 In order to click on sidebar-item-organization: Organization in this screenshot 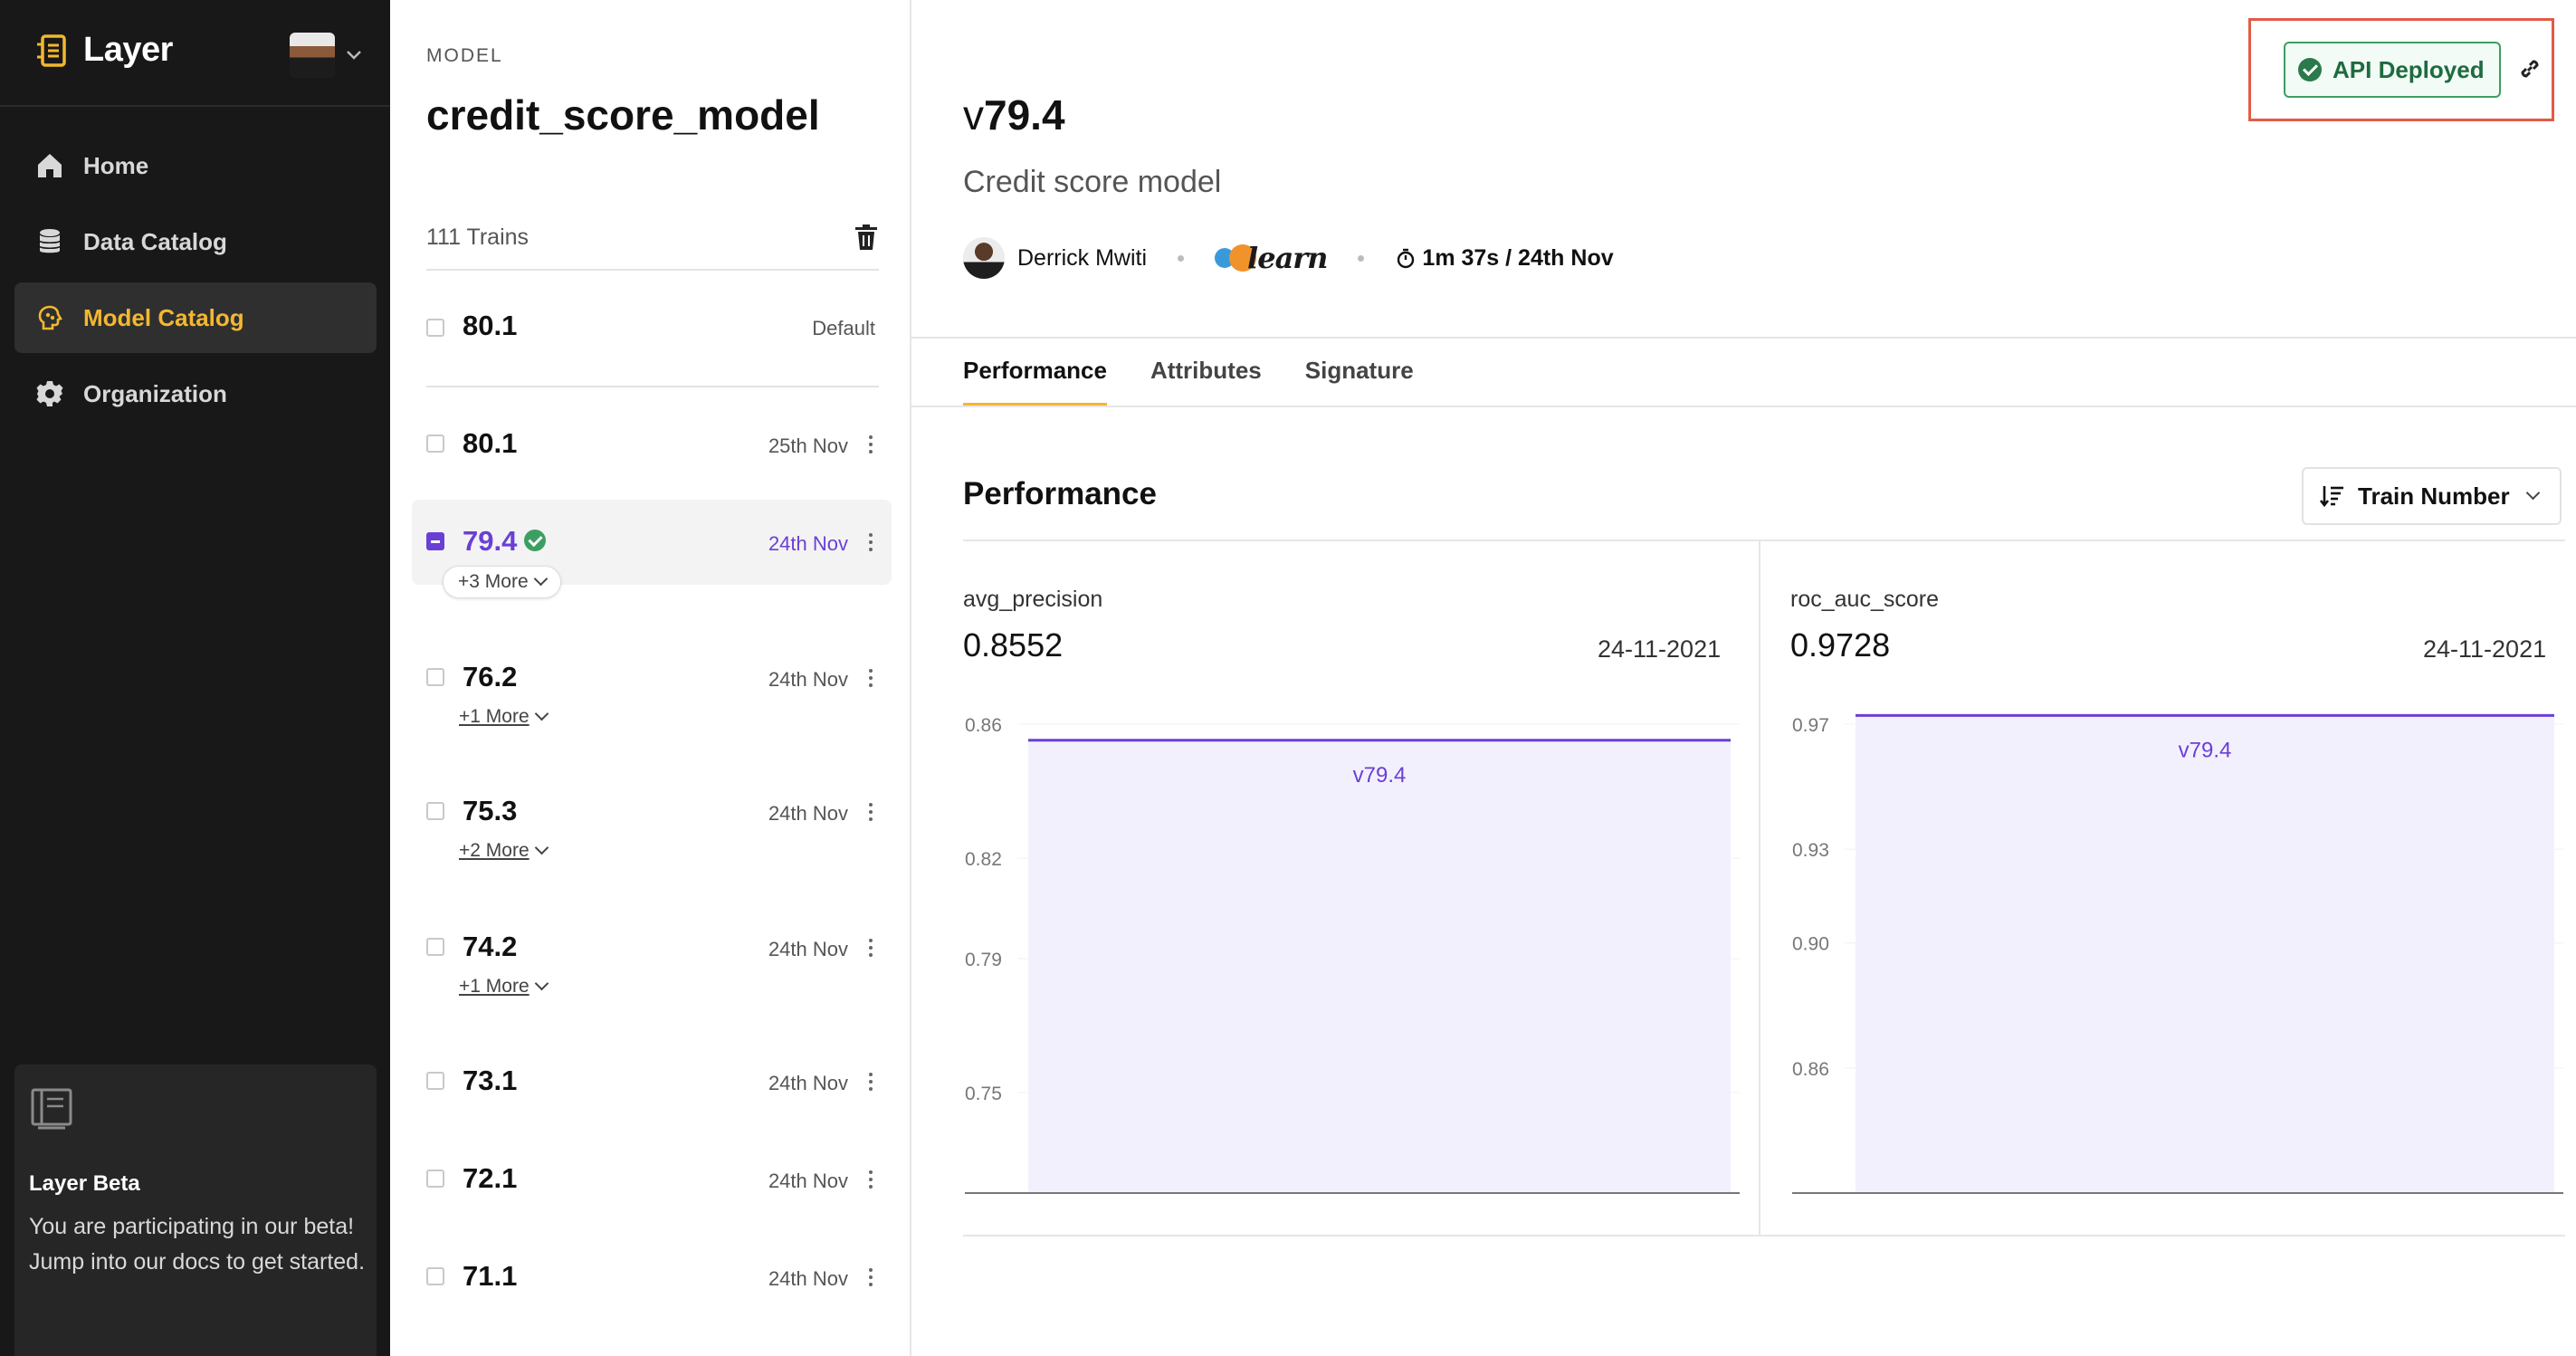, I will do `click(195, 393)`.